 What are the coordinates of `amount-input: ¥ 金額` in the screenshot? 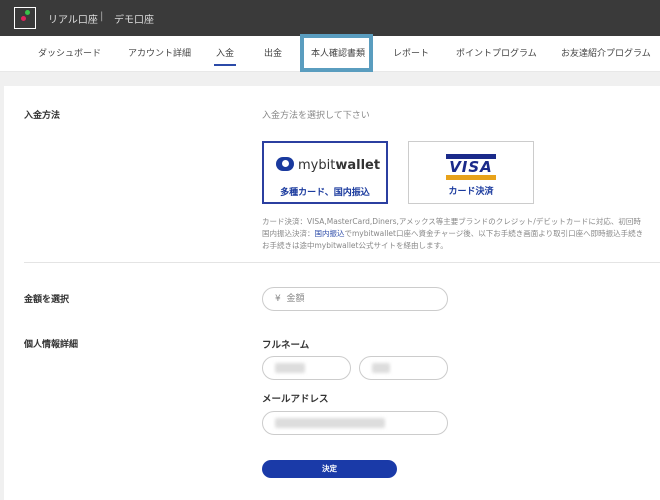 It's located at (355, 299).